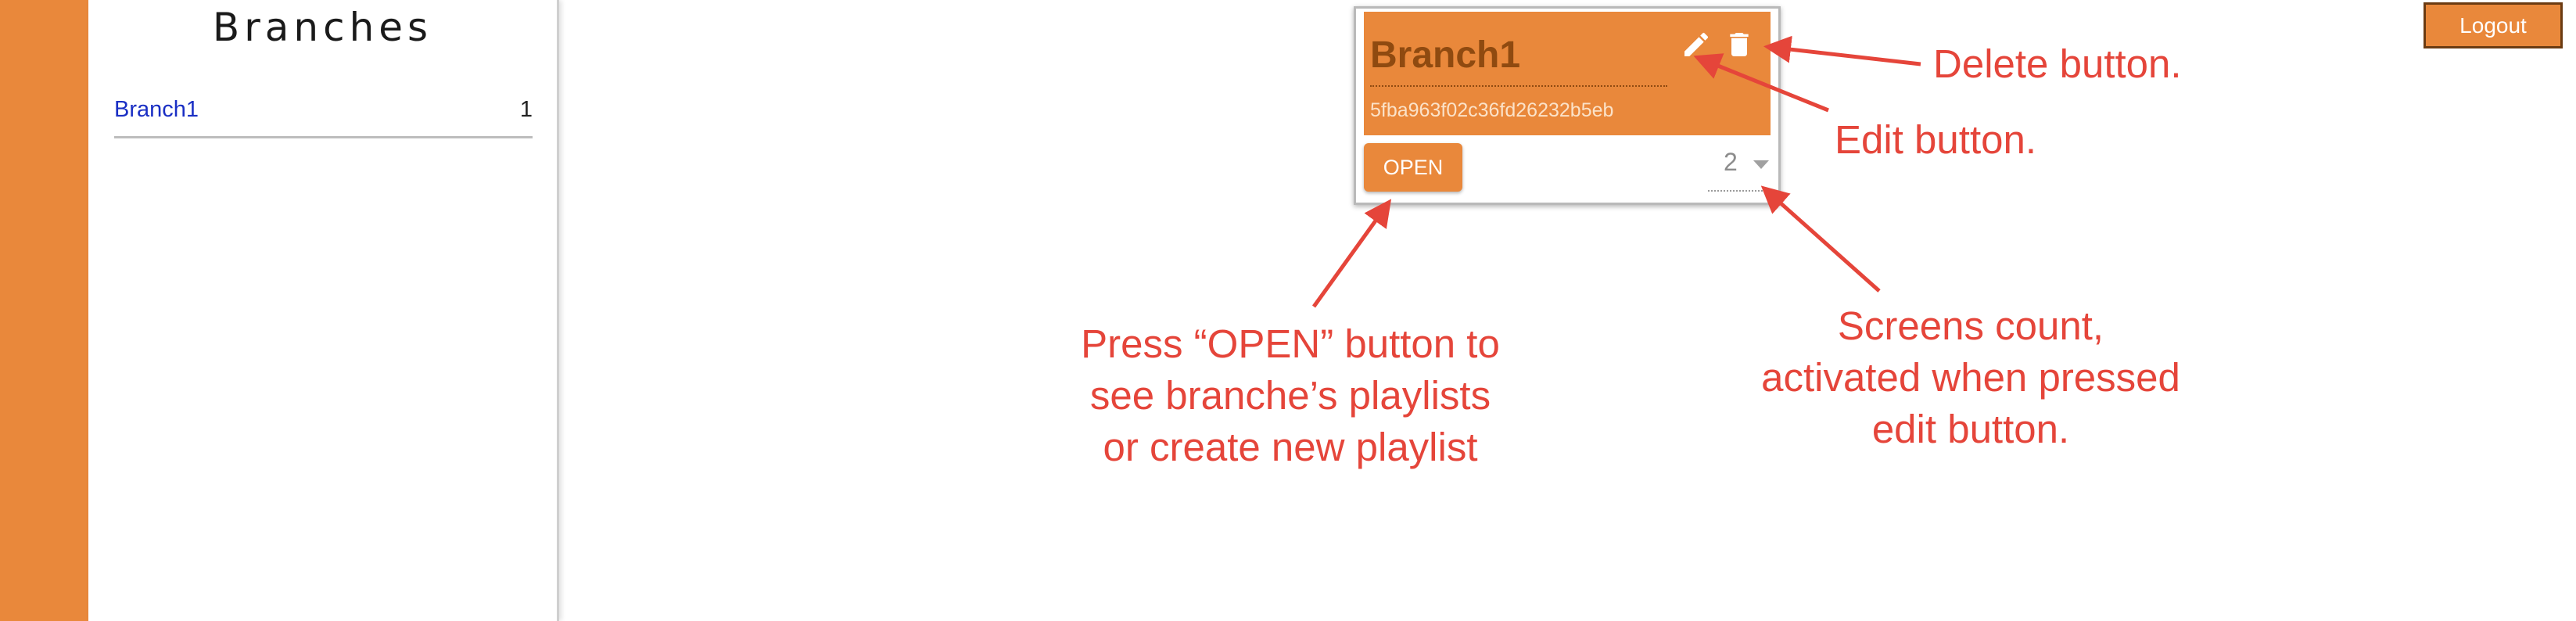 This screenshot has width=2576, height=621. Describe the element at coordinates (1761, 83) in the screenshot. I see `arrow-edit` at that location.